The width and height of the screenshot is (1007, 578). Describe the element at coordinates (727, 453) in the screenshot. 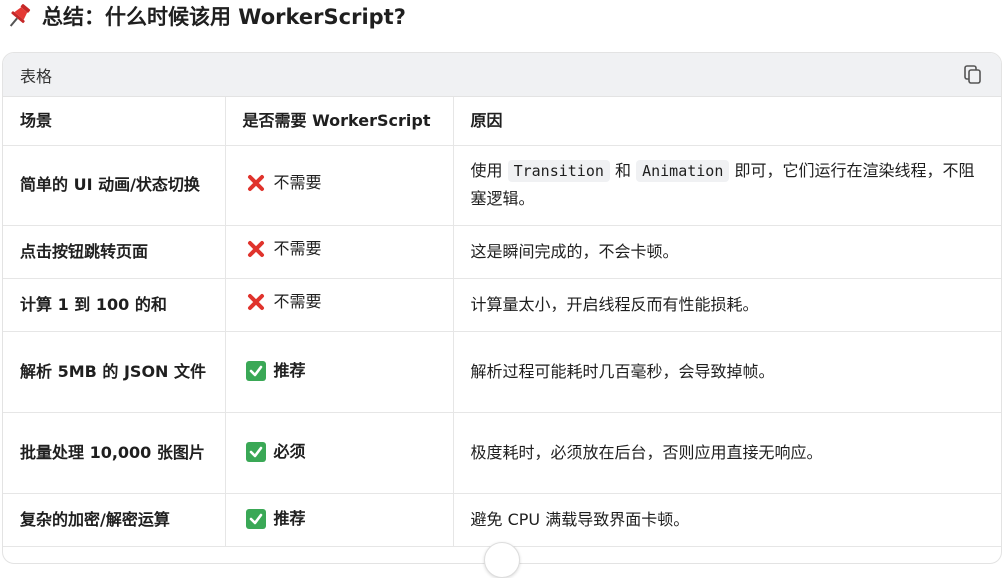

I see `reason-cell: 极度耗时，必须放在后台，否则应用直接无响应。` at that location.